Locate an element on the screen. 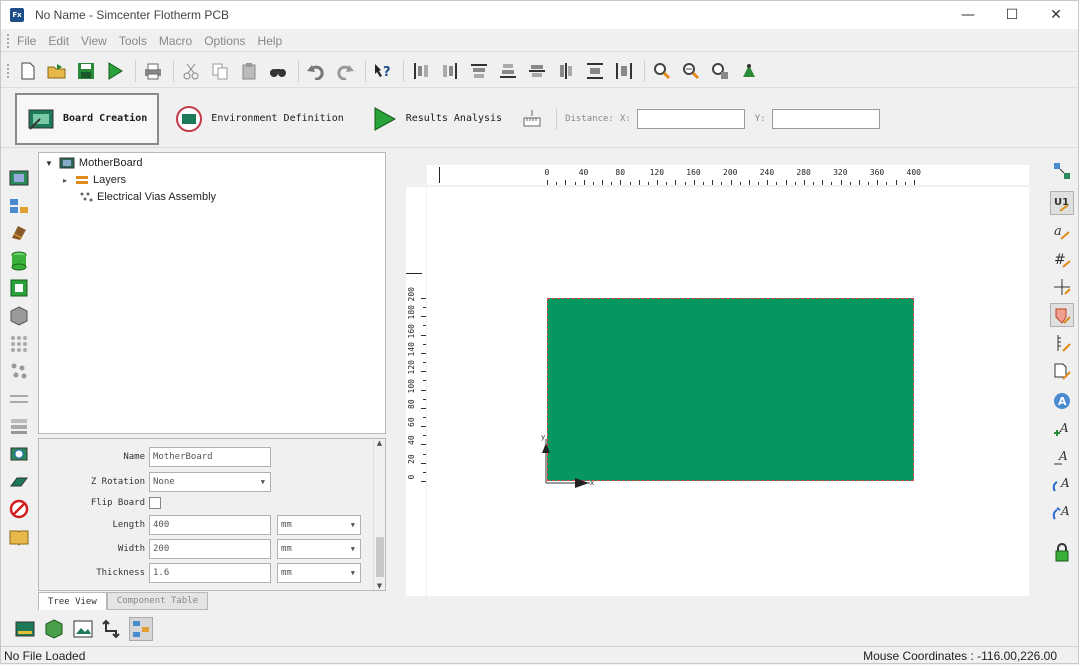  zoom-out-icon is located at coordinates (691, 71).